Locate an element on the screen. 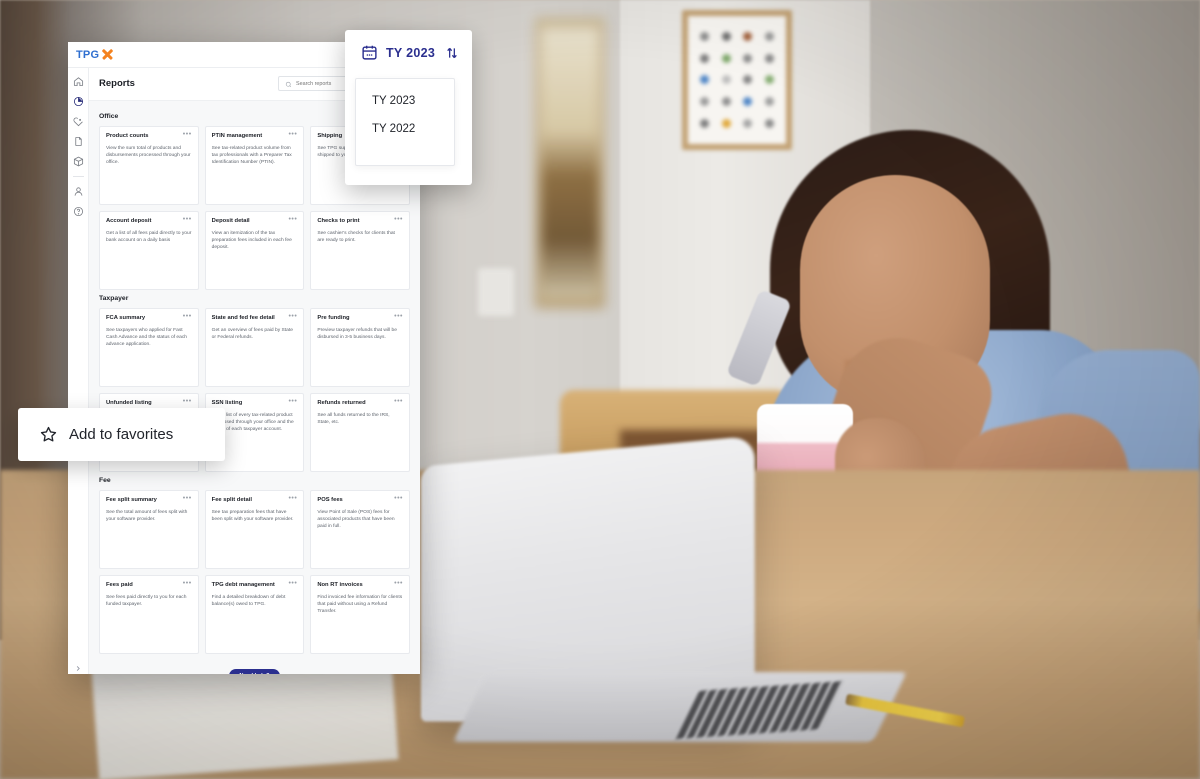 The image size is (1200, 779). card-title: Non RT invoices is located at coordinates (340, 585).